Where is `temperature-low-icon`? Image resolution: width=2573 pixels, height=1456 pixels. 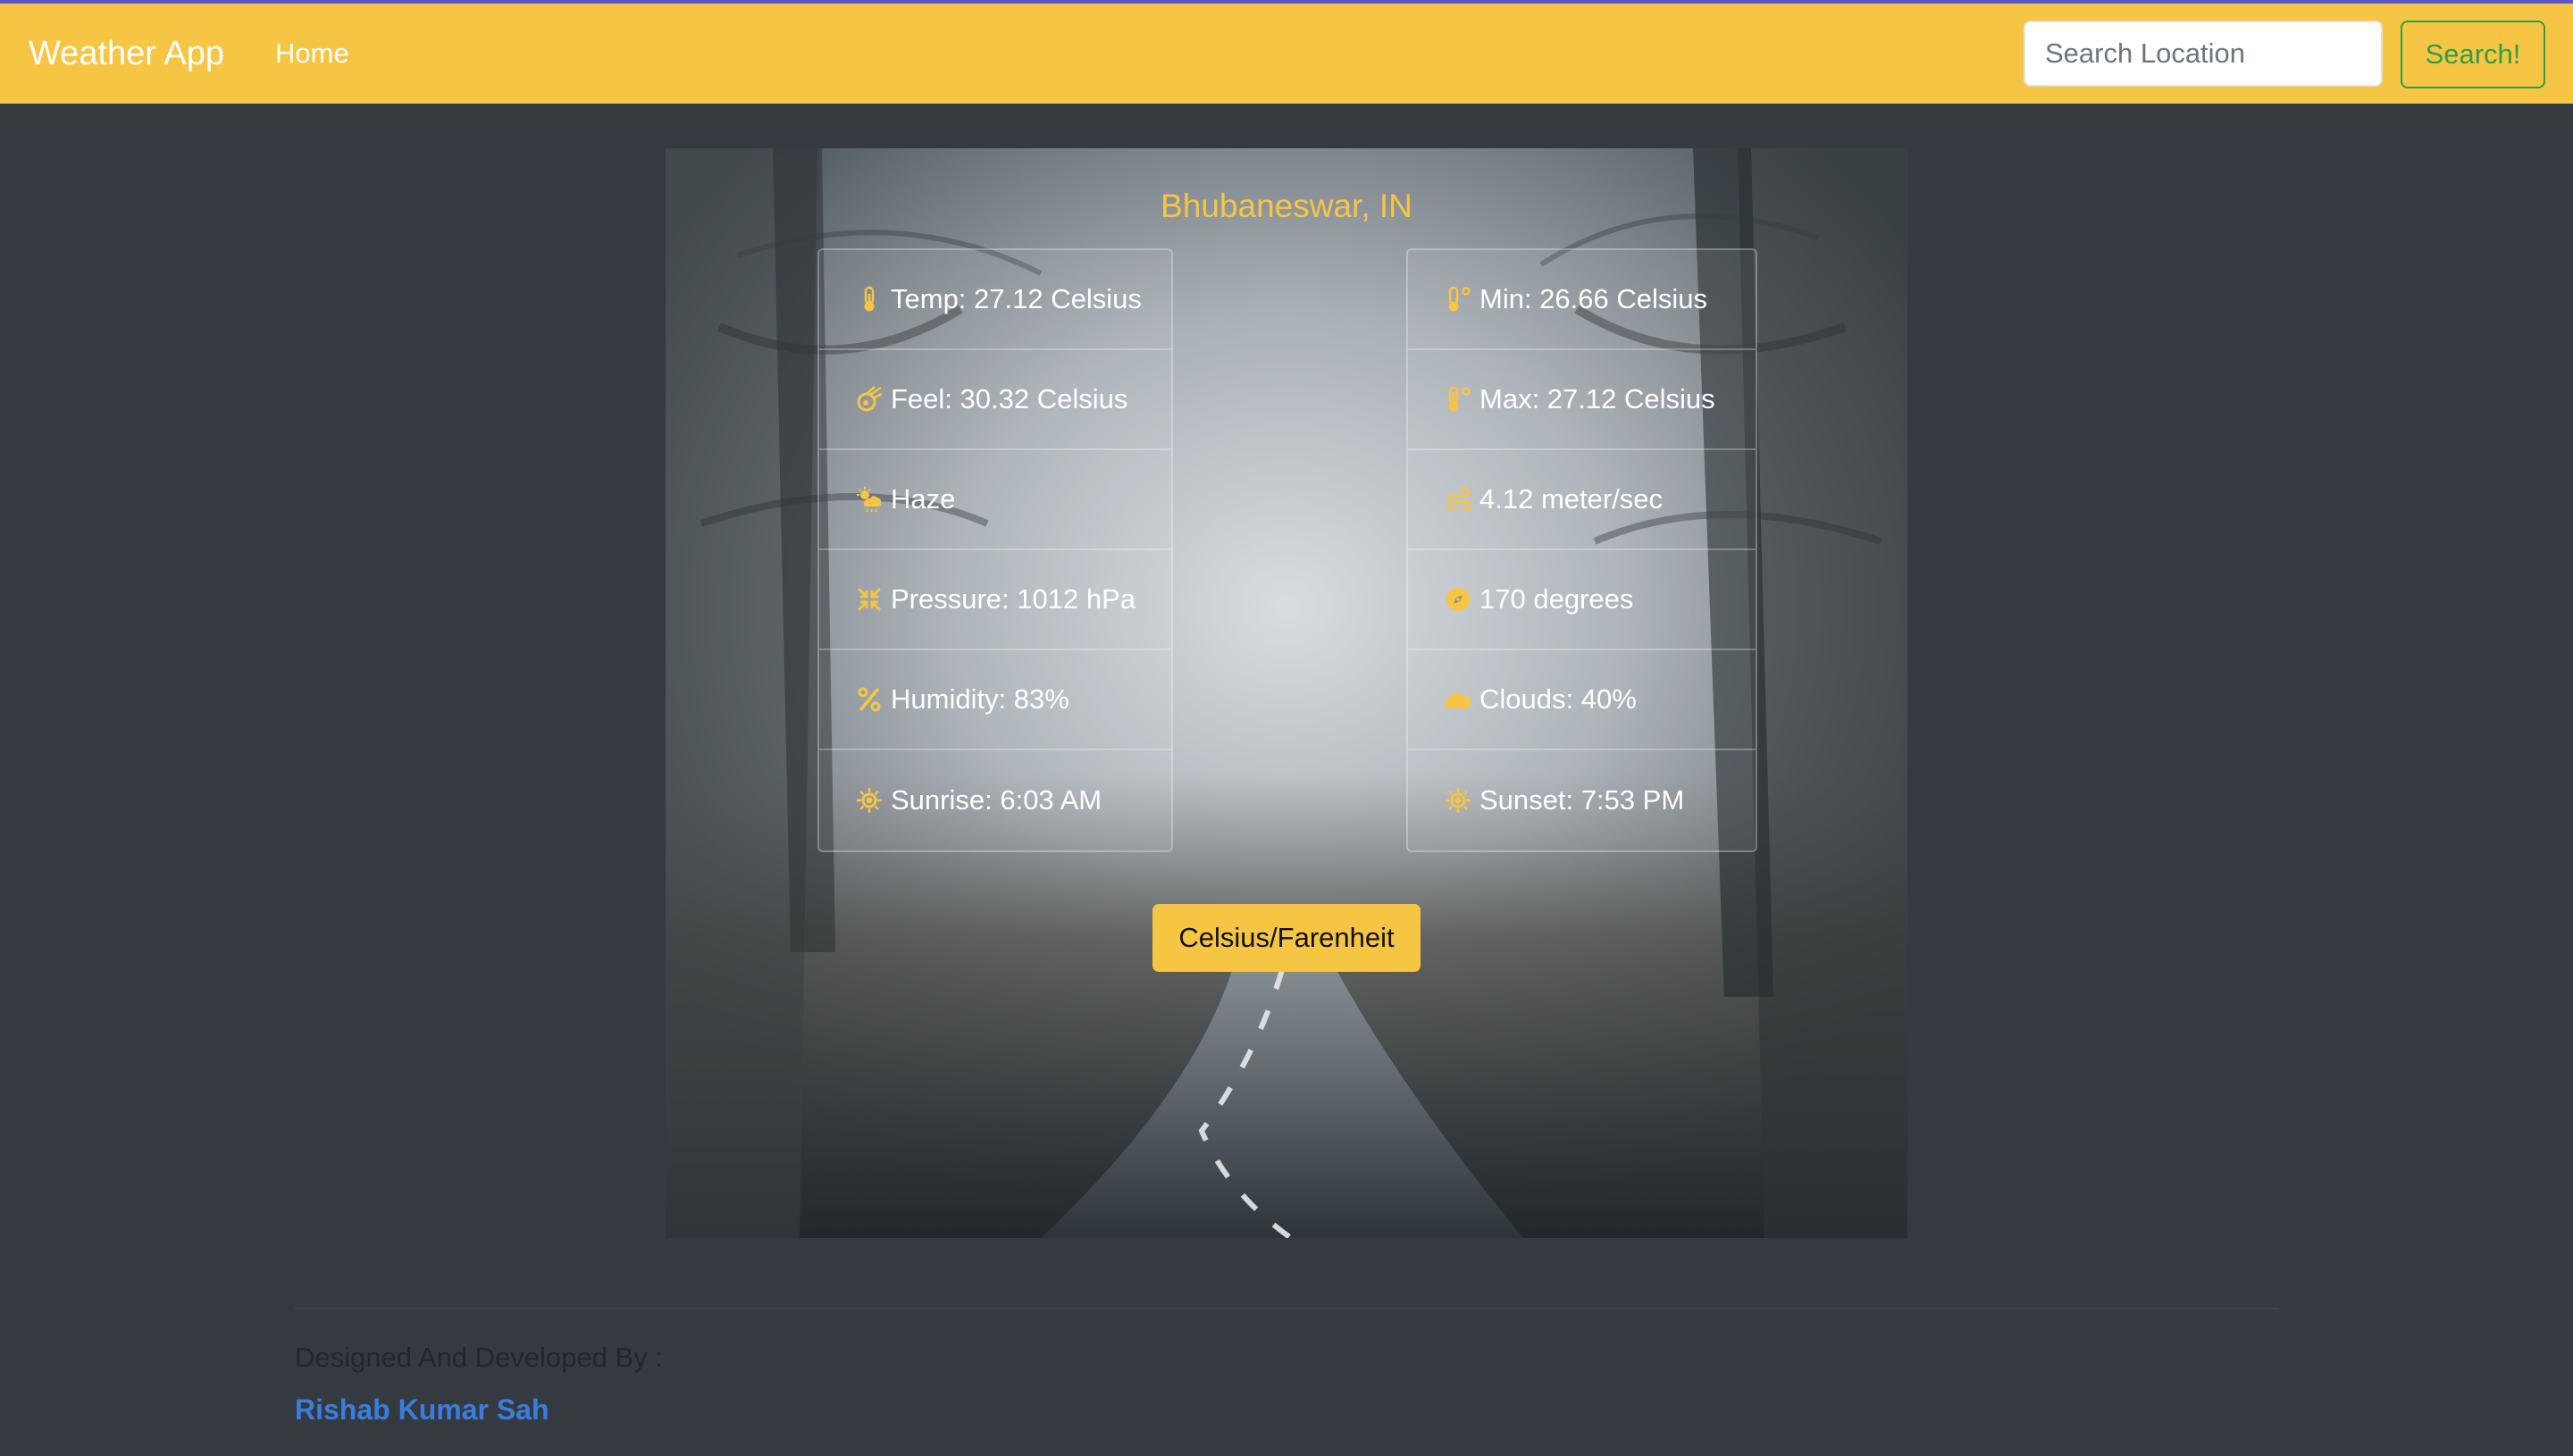 temperature-low-icon is located at coordinates (1458, 299).